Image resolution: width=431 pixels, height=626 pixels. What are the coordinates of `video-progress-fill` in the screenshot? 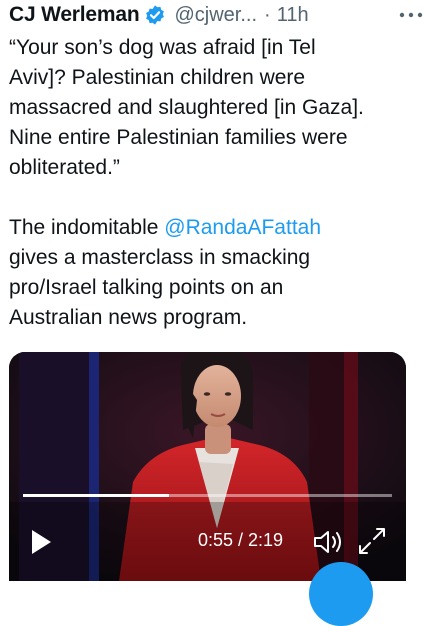 It's located at (96, 495).